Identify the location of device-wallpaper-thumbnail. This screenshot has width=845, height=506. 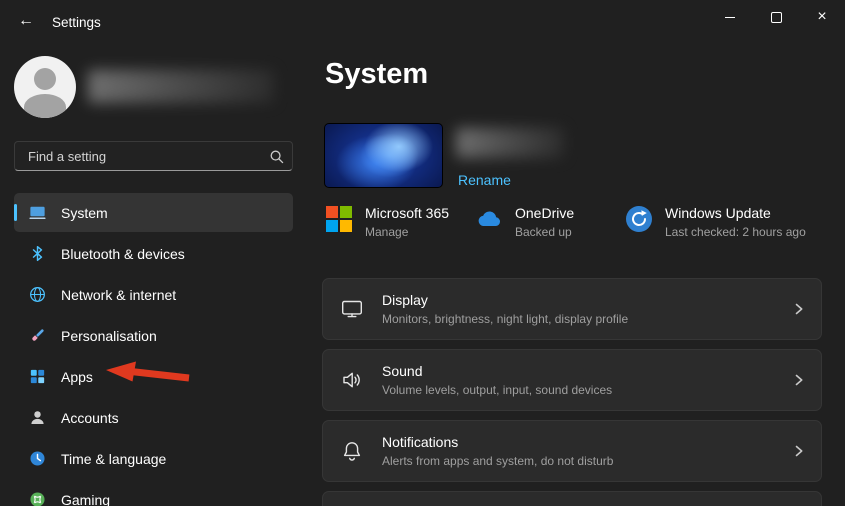
(383, 155).